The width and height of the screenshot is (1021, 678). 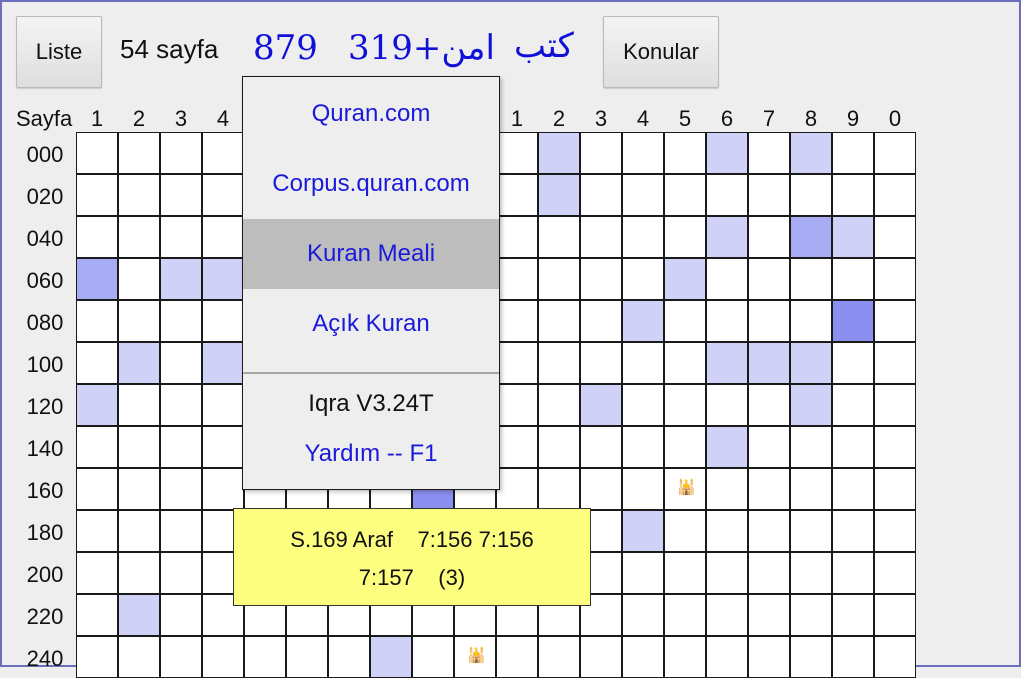 I want to click on menu-item-help: Yardım -- F1, so click(x=371, y=454).